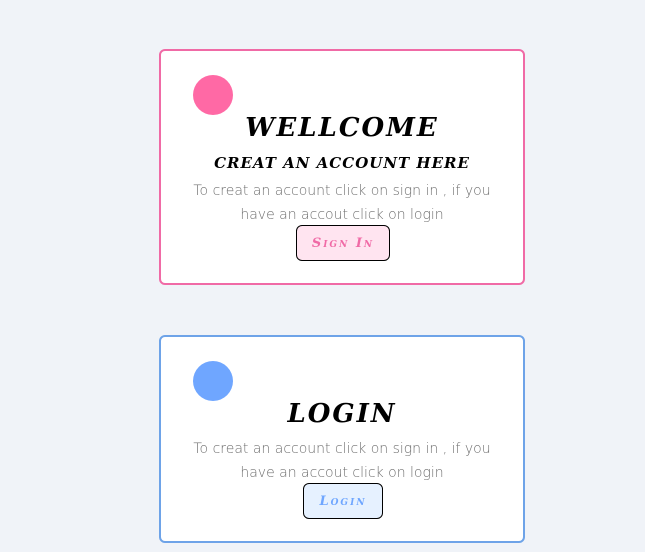 The height and width of the screenshot is (552, 645). I want to click on login-title: LOGIN, so click(342, 414).